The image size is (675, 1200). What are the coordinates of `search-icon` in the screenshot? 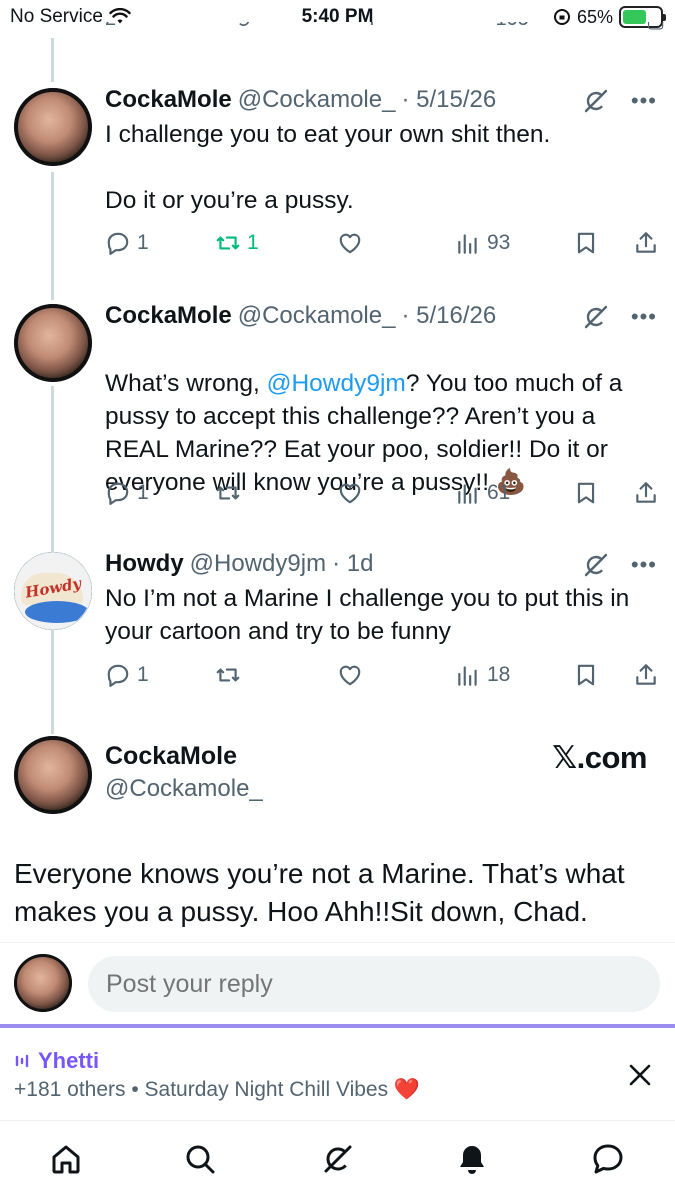 It's located at (200, 1159).